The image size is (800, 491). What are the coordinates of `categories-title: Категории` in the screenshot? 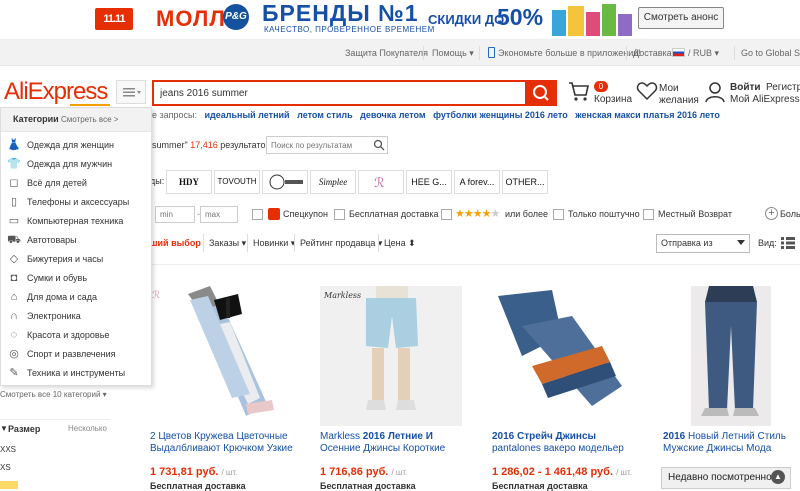 It's located at (36, 119).